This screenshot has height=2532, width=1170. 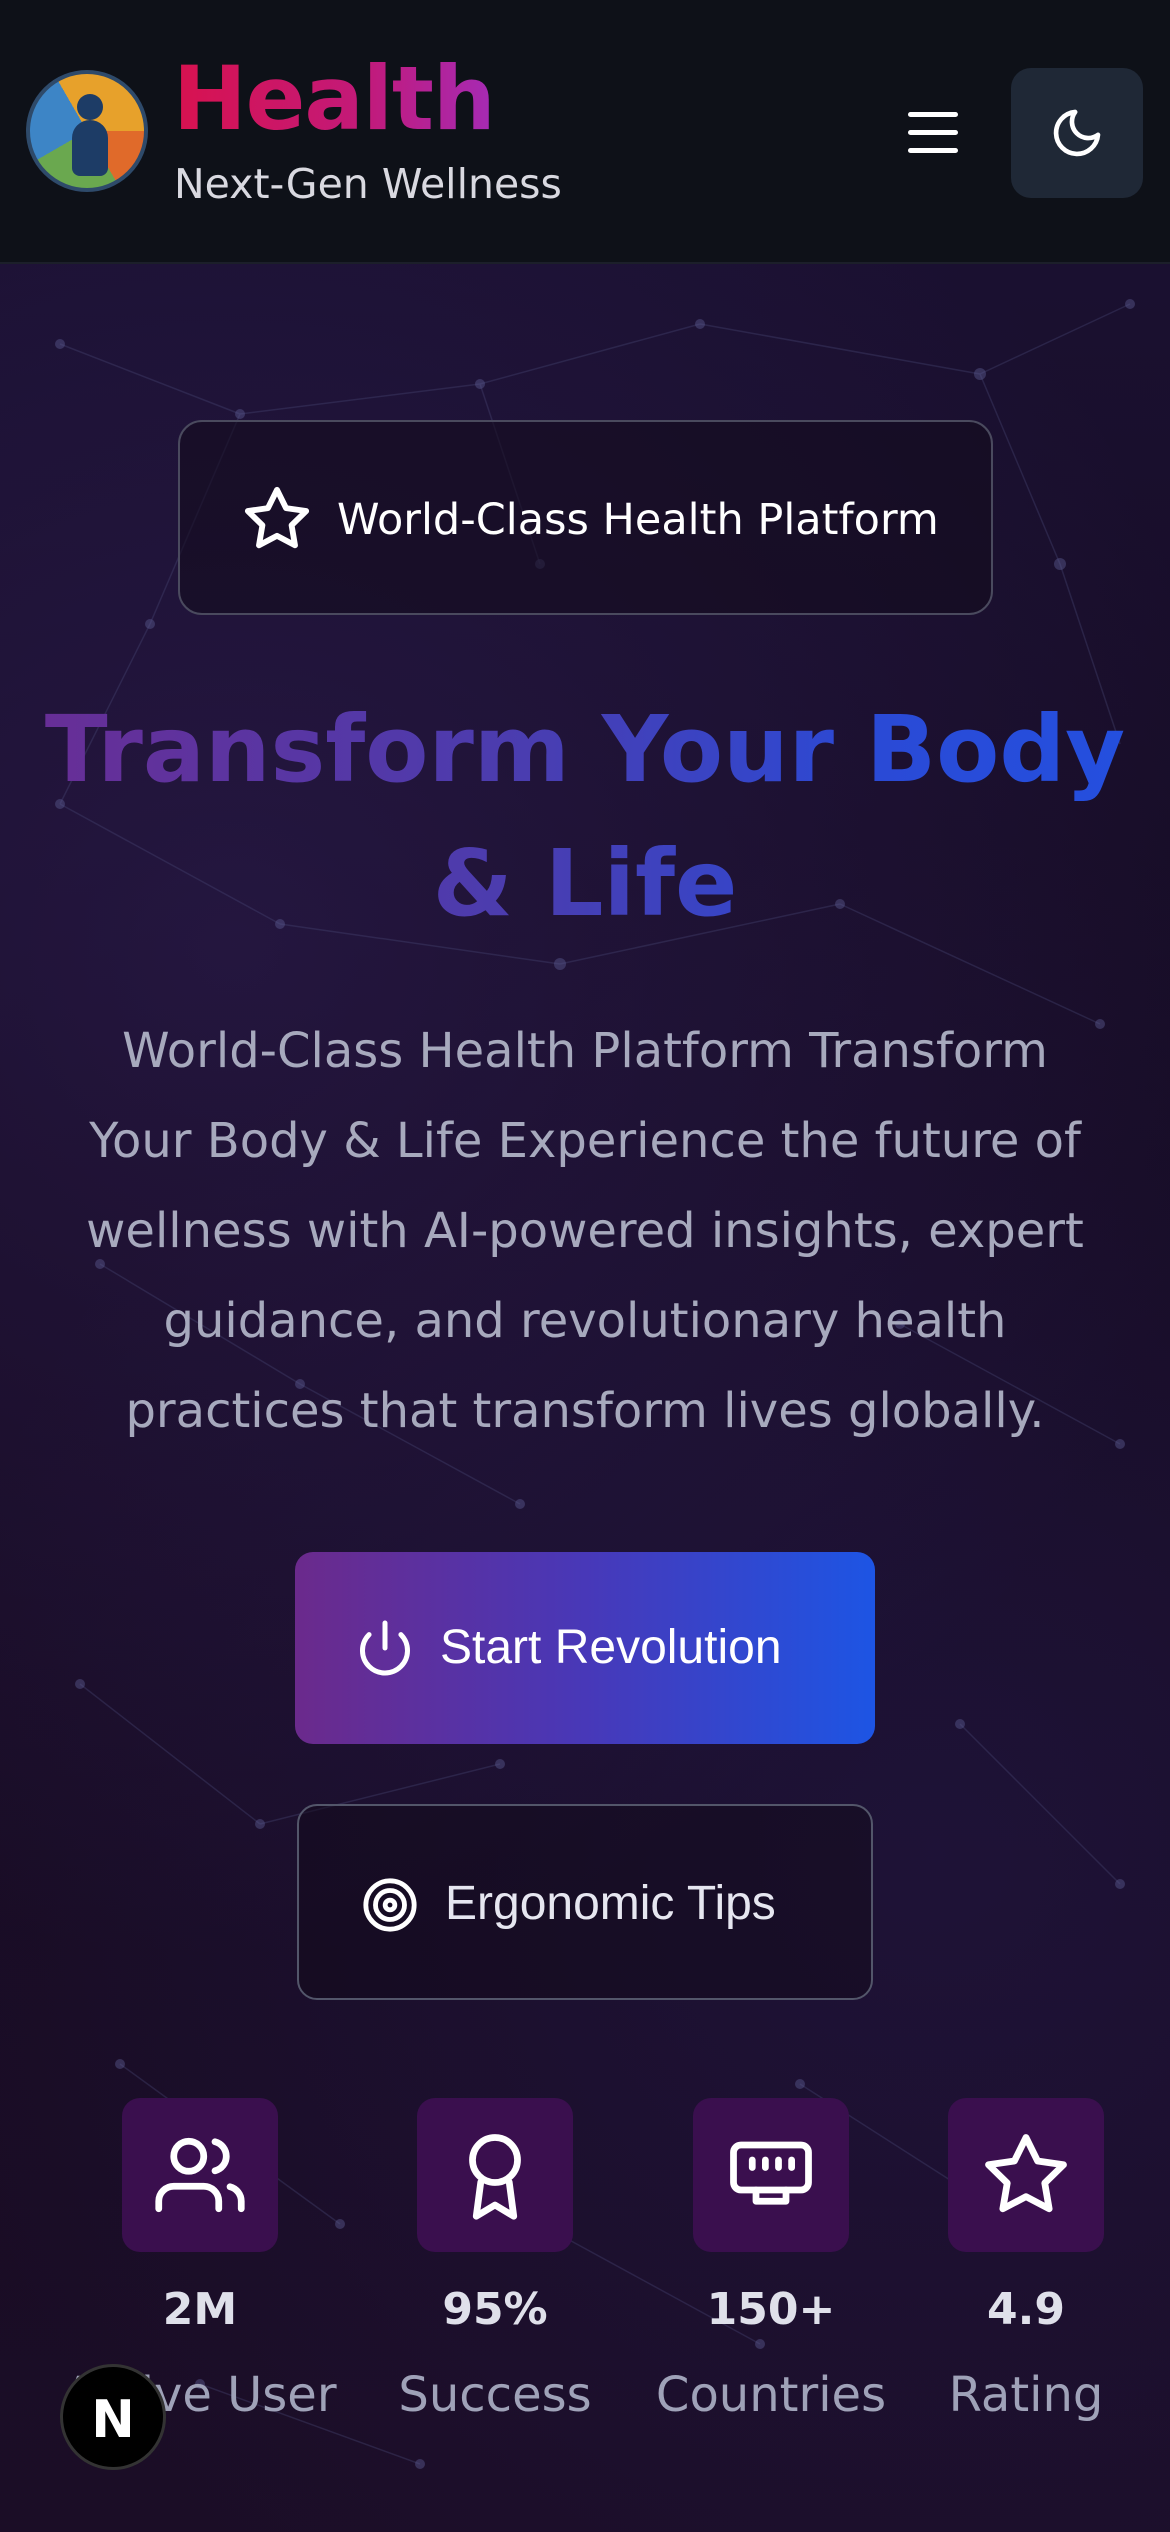 I want to click on theme-toggle-button, so click(x=1077, y=133).